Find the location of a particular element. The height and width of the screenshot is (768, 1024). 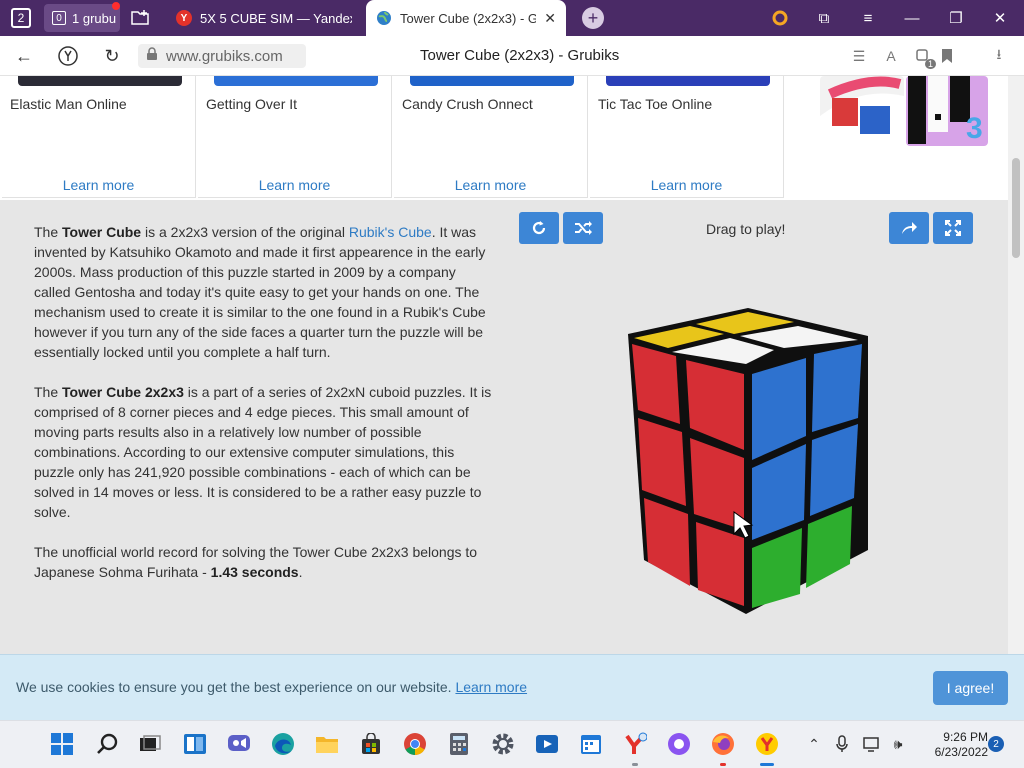

firefox-button is located at coordinates (723, 744).